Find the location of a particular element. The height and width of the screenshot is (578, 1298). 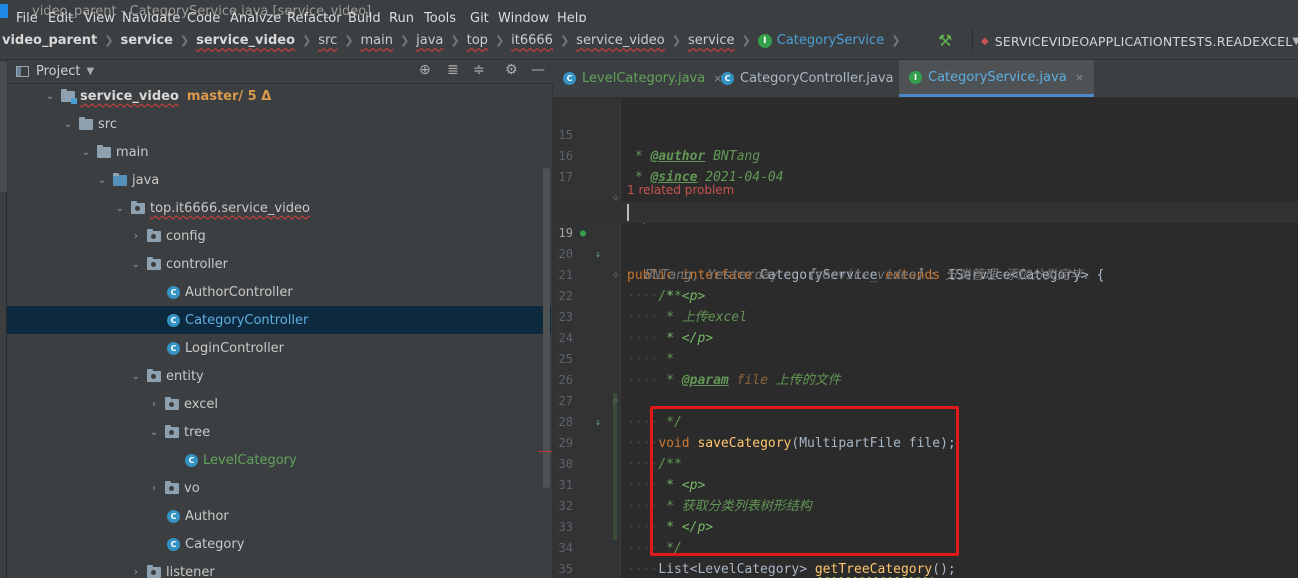

tree-item-logincontroller: C LoginController is located at coordinates (279, 348).